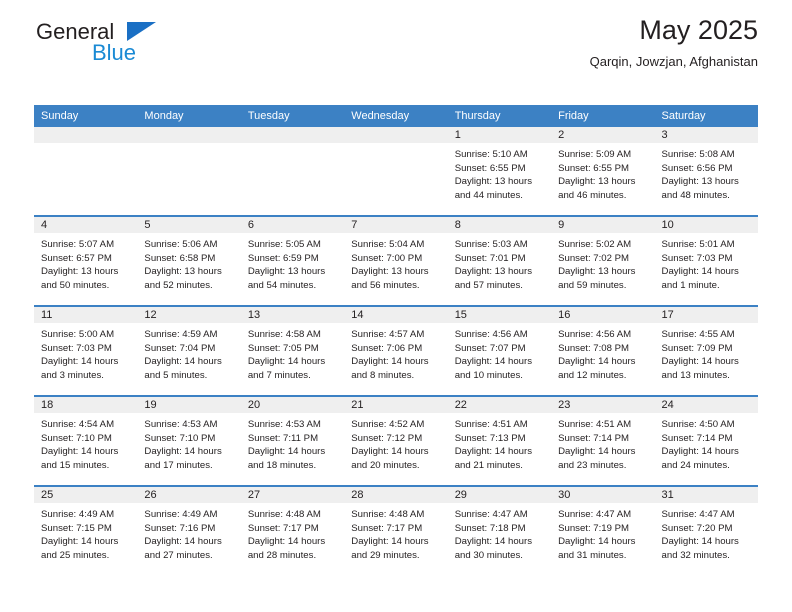 This screenshot has height=612, width=792. Describe the element at coordinates (387, 438) in the screenshot. I see `sunset-text: Sunset: 7:12 PM` at that location.